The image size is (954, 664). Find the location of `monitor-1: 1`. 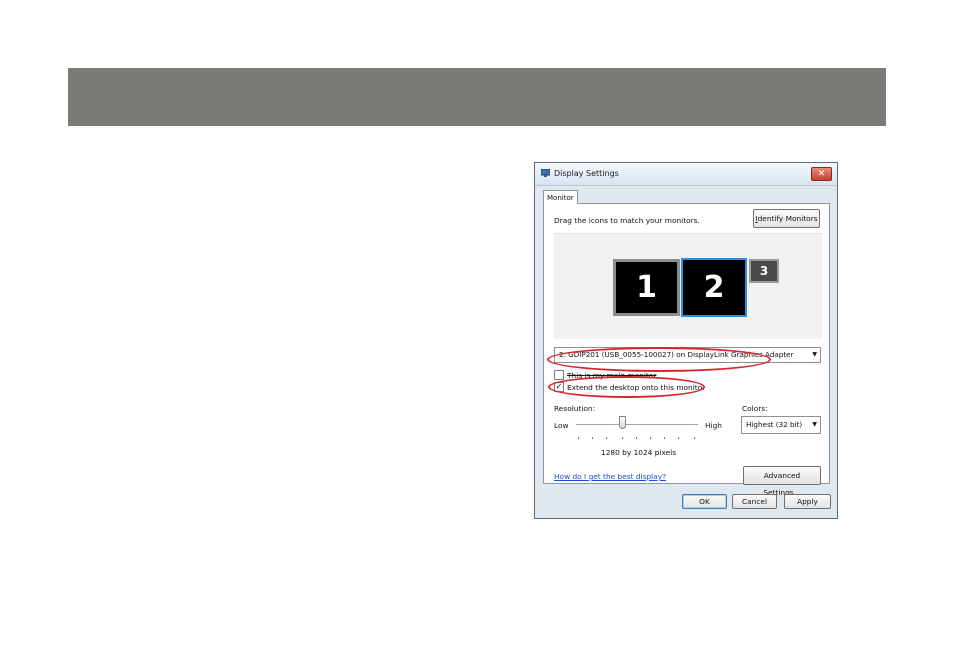

monitor-1: 1 is located at coordinates (646, 287).